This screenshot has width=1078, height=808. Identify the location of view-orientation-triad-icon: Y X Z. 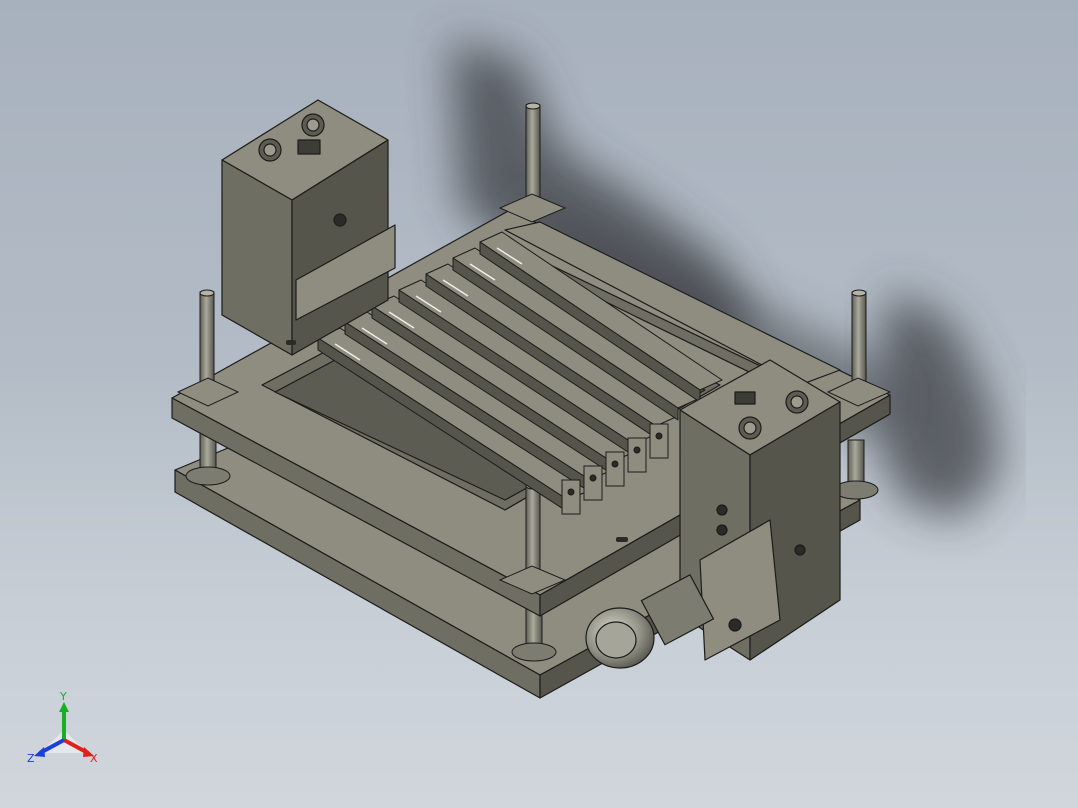
(62, 727).